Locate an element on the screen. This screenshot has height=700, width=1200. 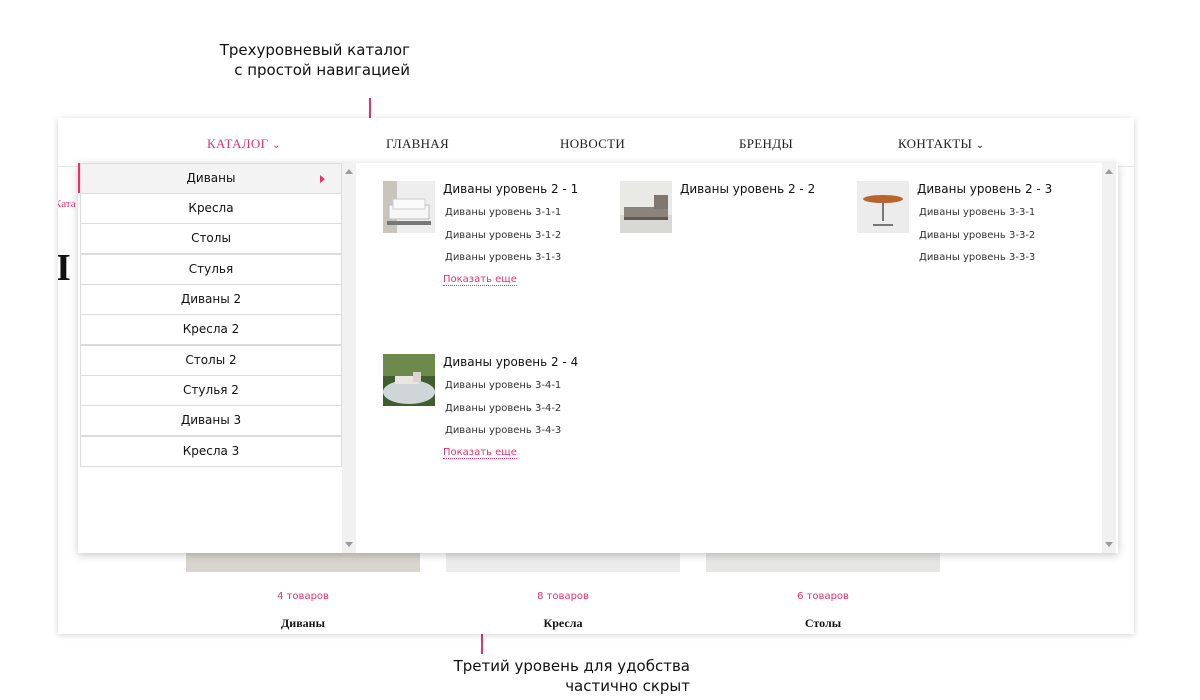
catalog-item-kresla-2: Кресла 2 is located at coordinates (211, 329).